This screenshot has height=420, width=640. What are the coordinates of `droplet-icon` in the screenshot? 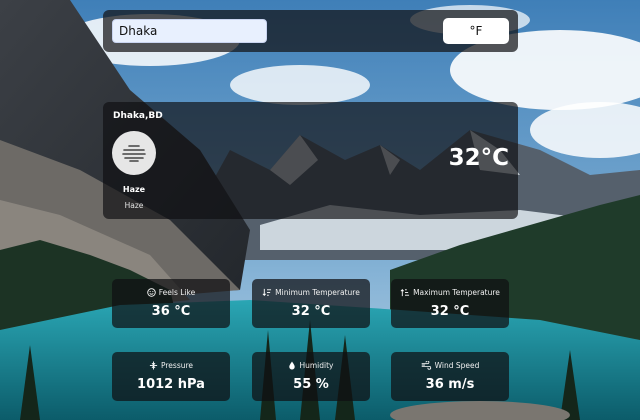 It's located at (292, 365).